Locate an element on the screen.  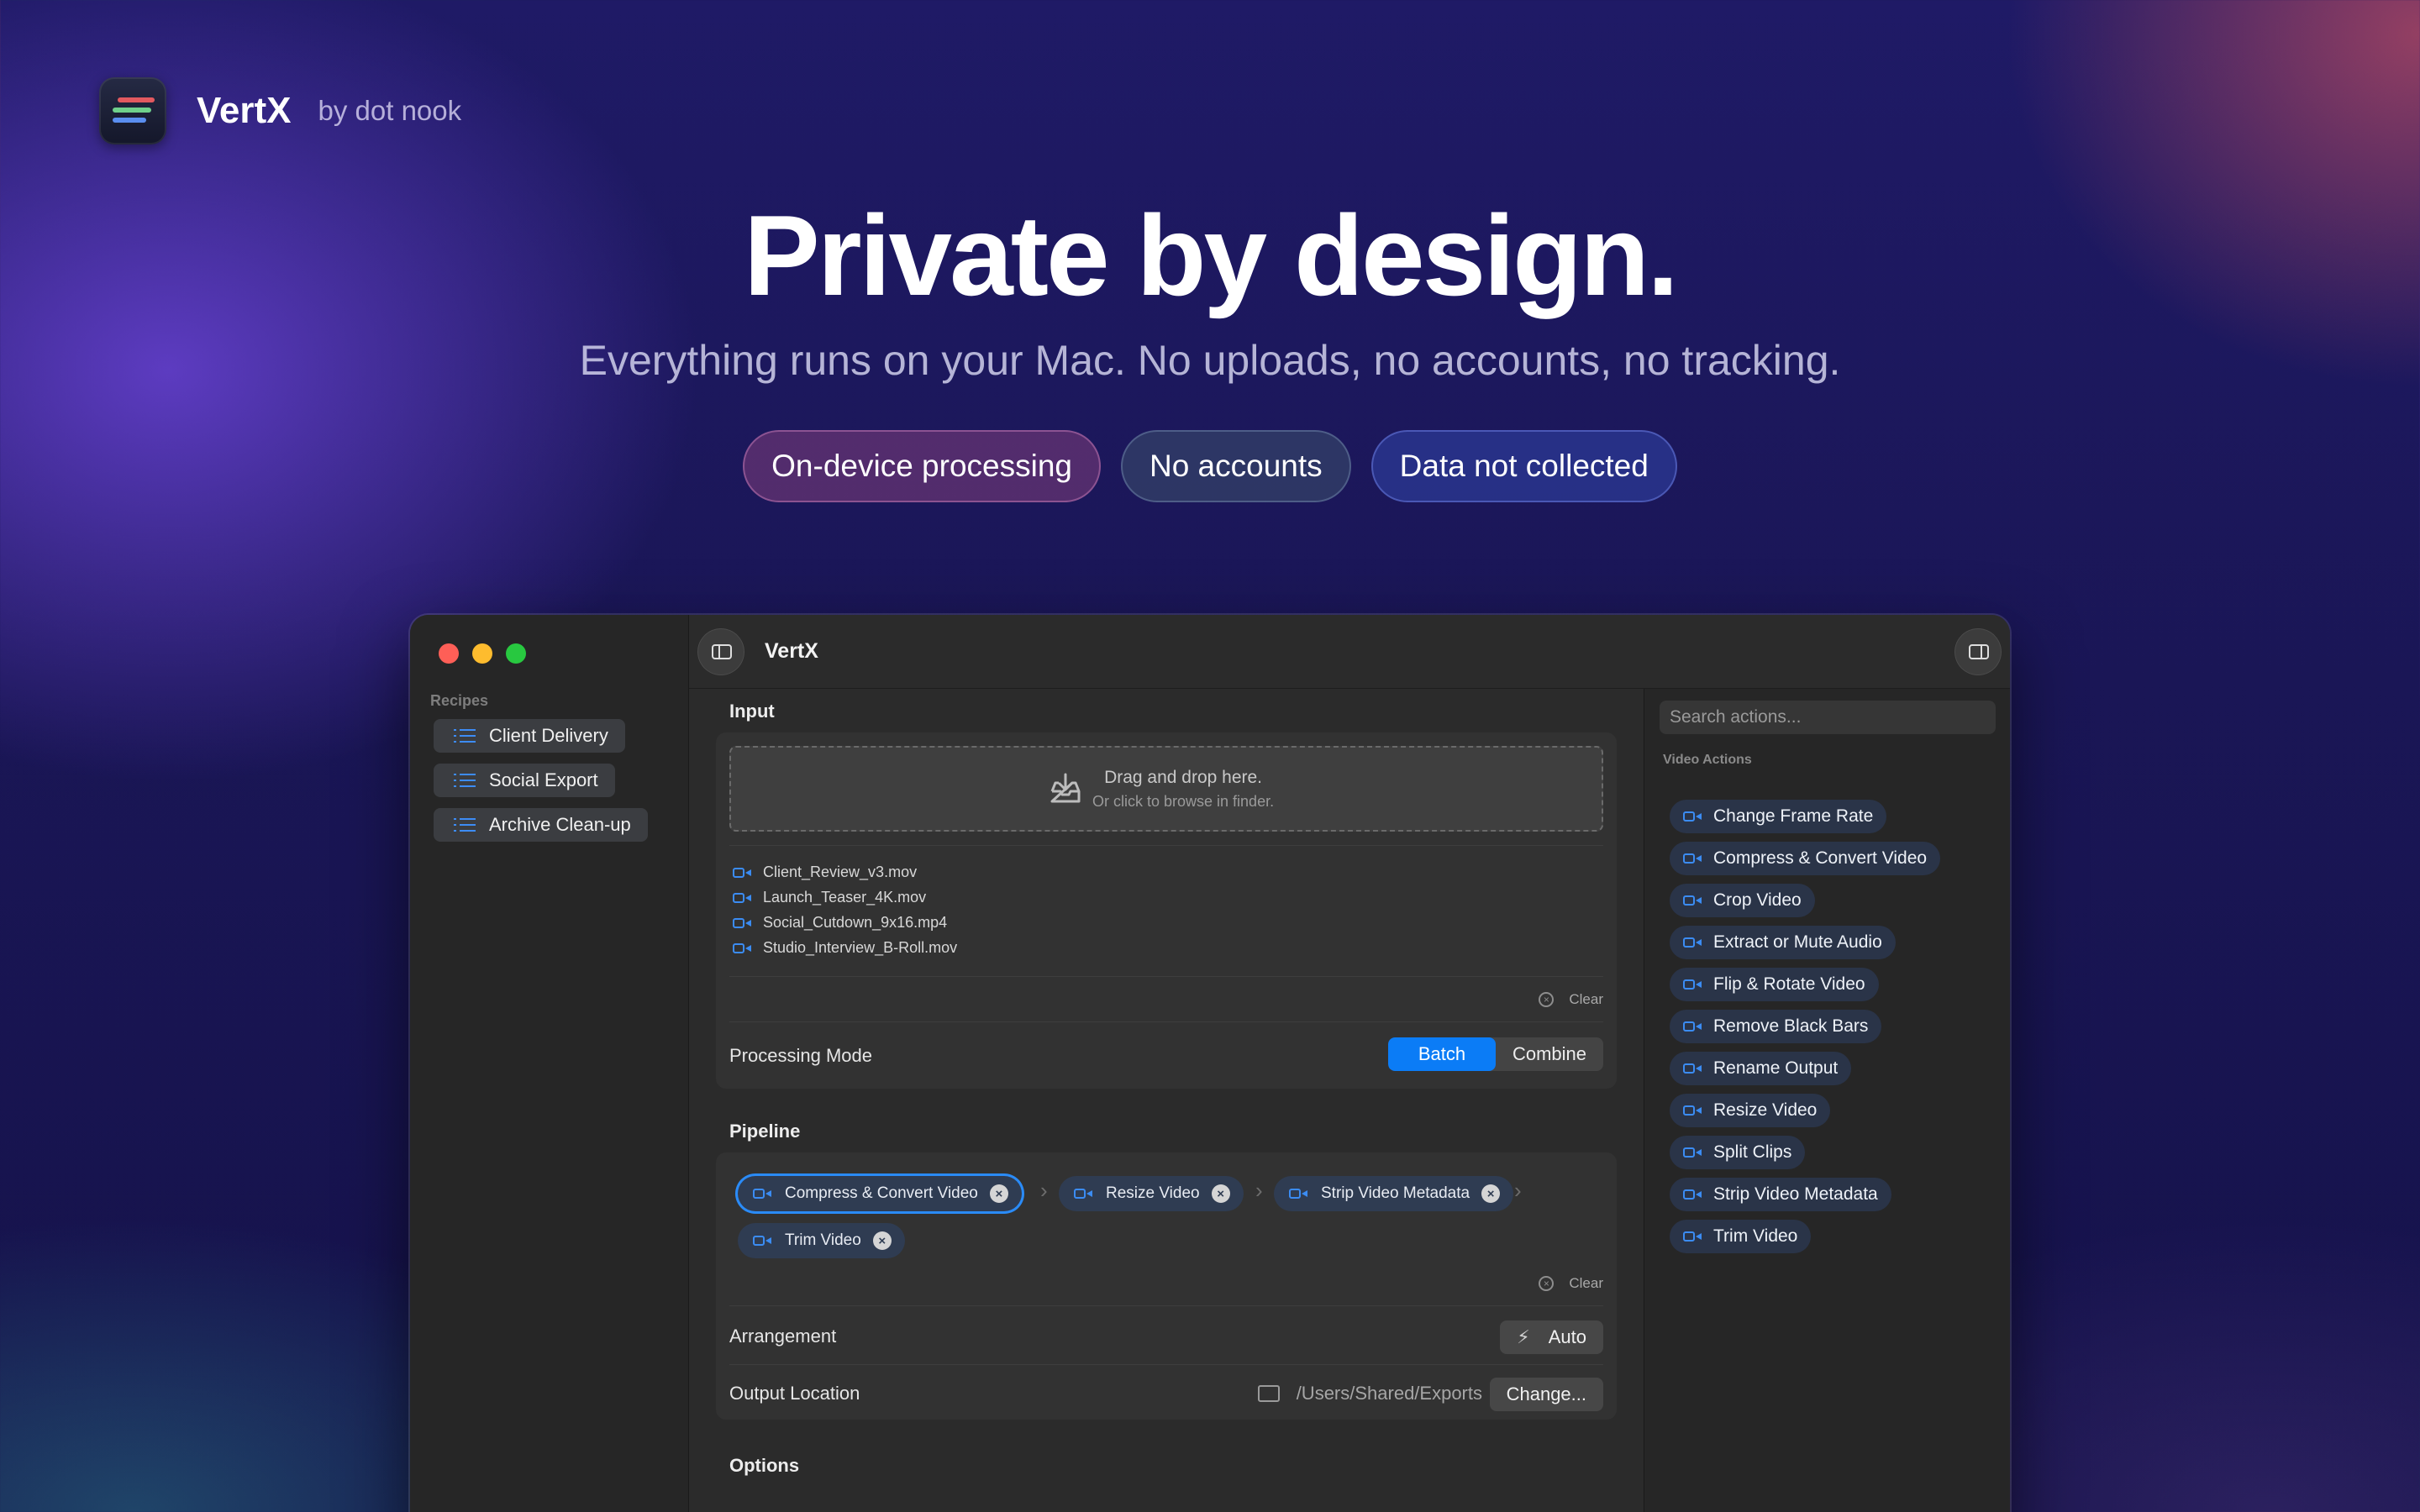
file-item: Client_Review_v3.mov is located at coordinates (825, 872).